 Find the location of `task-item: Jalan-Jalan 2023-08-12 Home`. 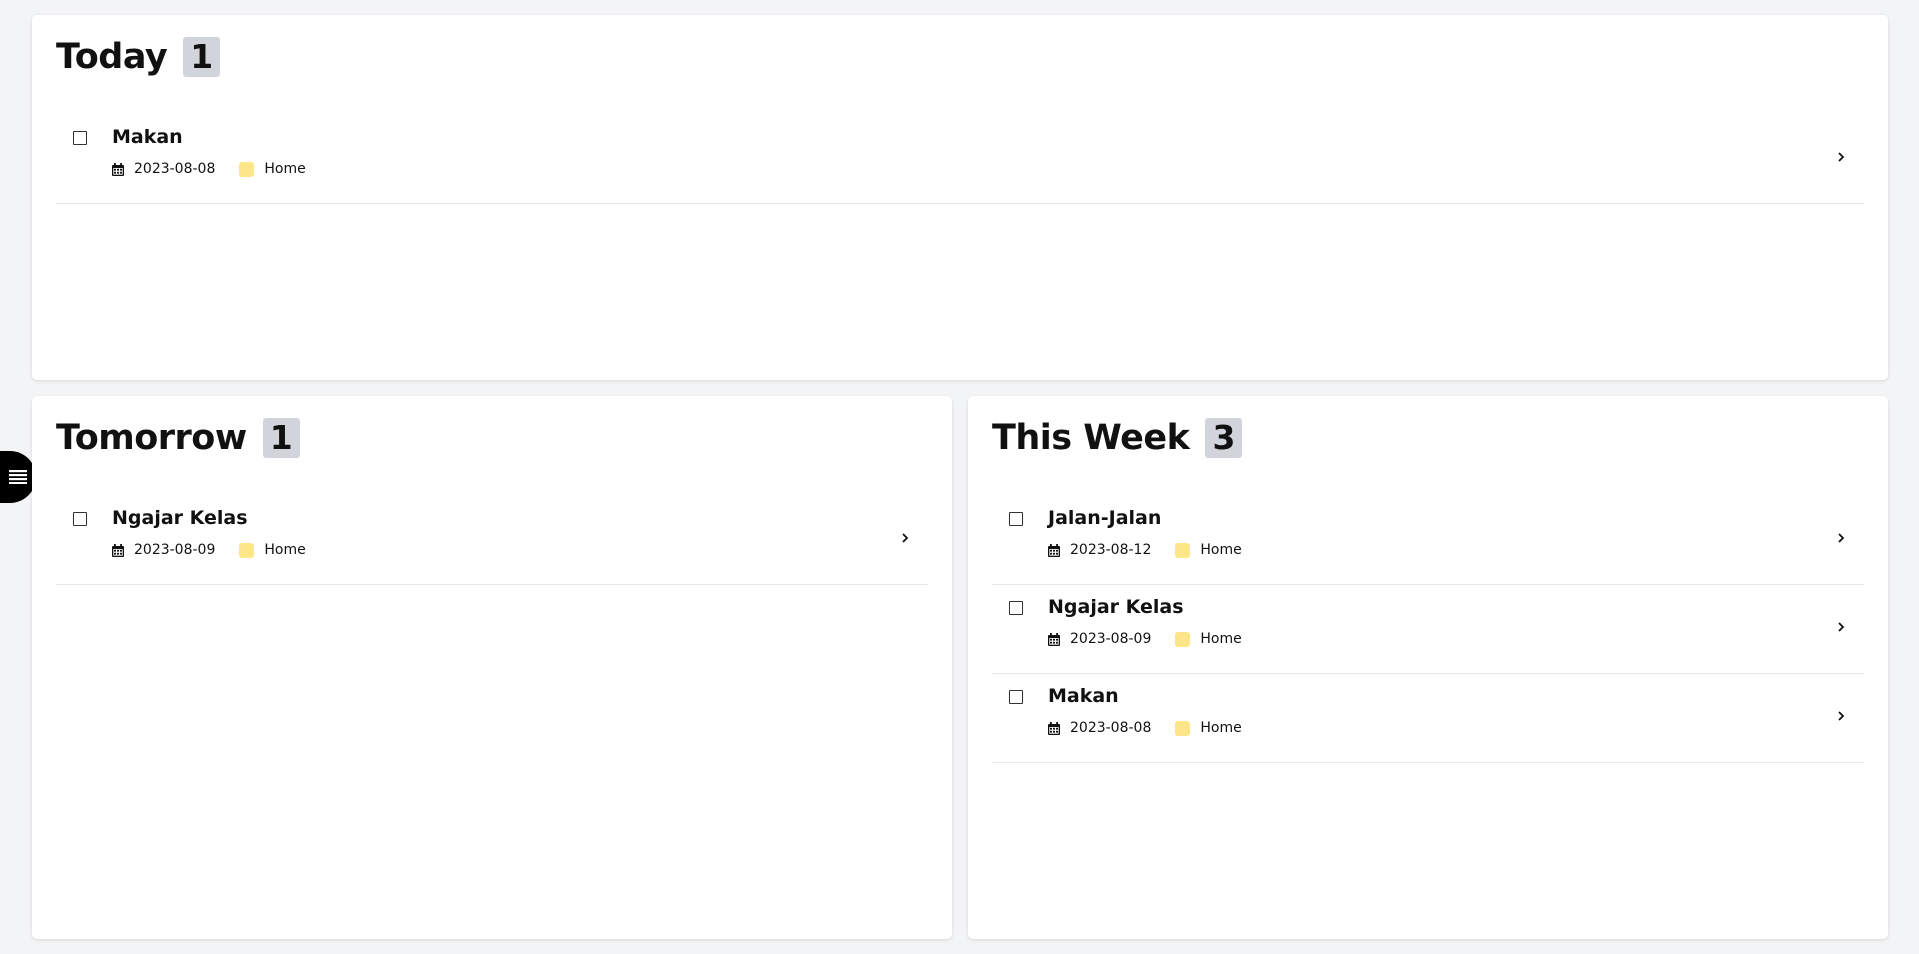

task-item: Jalan-Jalan 2023-08-12 Home is located at coordinates (1428, 540).